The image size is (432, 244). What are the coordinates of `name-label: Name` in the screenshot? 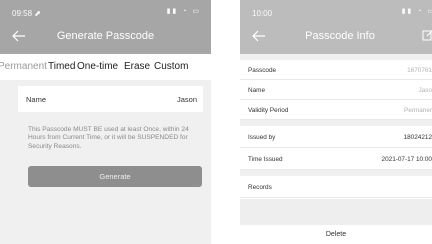 It's located at (36, 99).